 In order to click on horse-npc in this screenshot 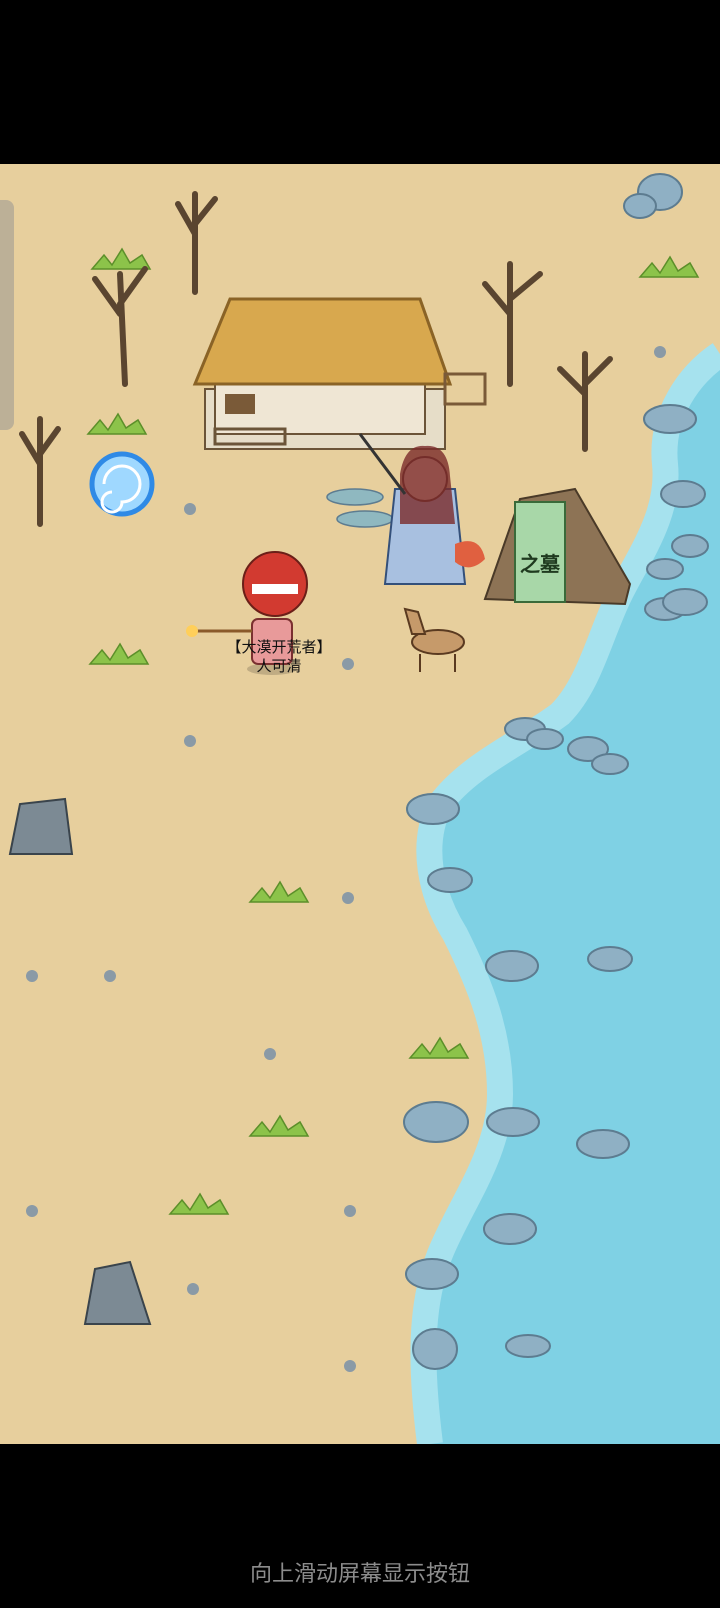, I will do `click(434, 639)`.